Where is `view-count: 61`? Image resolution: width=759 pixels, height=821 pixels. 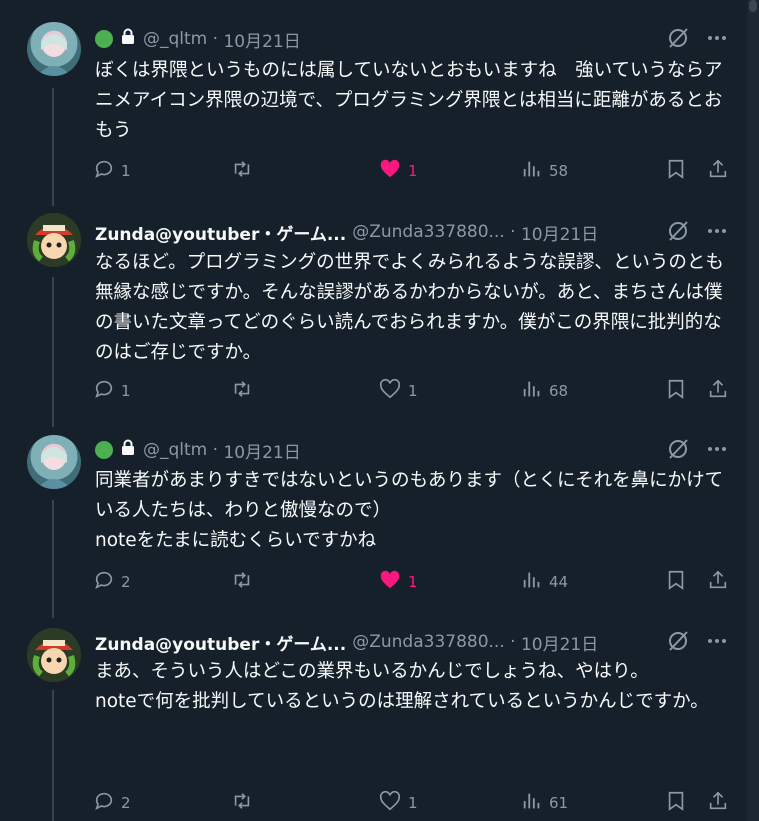 view-count: 61 is located at coordinates (559, 803).